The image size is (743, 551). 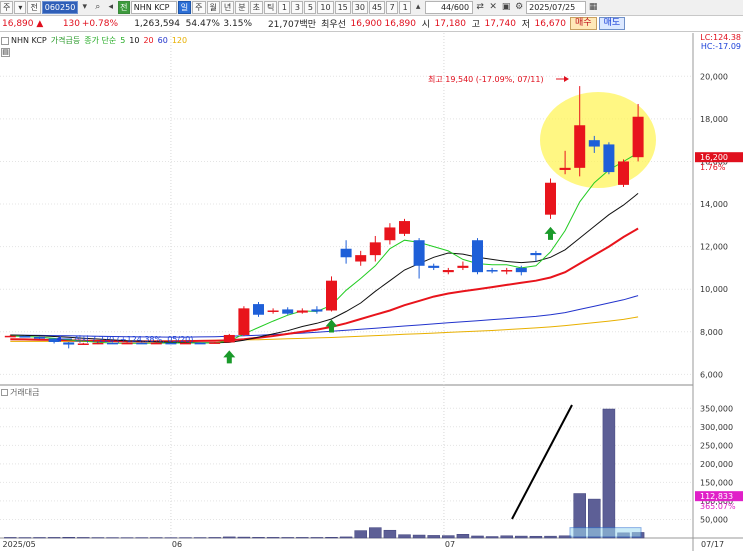 I want to click on interval-button: 10, so click(x=325, y=7).